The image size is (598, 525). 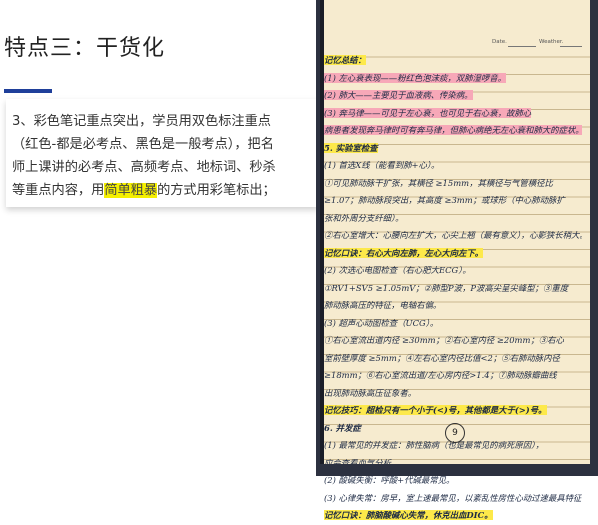 I want to click on note-line: (2) 肺大——主要见于血液病、传染病。, so click(x=398, y=95).